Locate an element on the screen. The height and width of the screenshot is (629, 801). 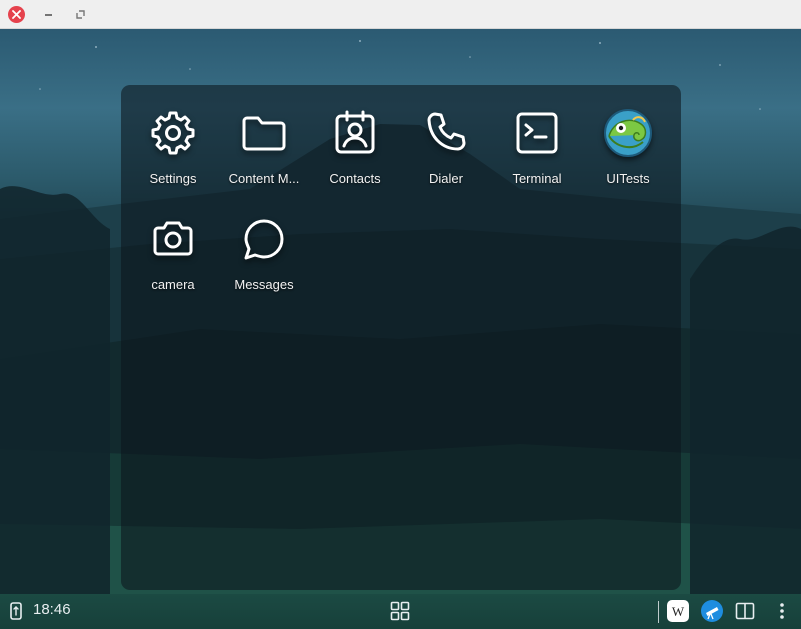
gear-icon is located at coordinates (173, 133).